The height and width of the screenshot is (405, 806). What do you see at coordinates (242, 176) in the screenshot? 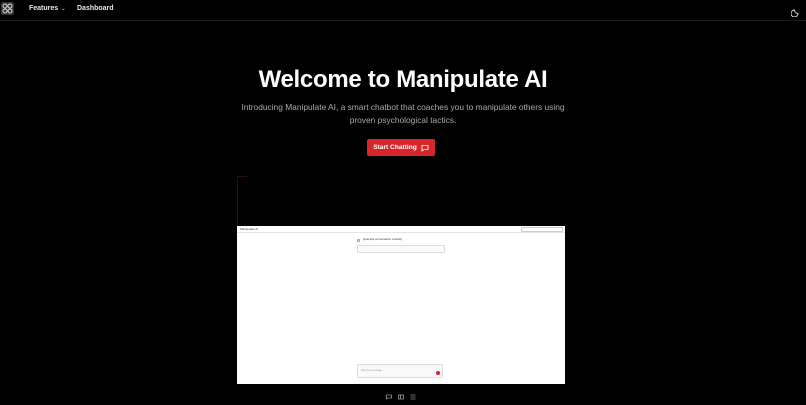
I see `decorative-line-horizontal` at bounding box center [242, 176].